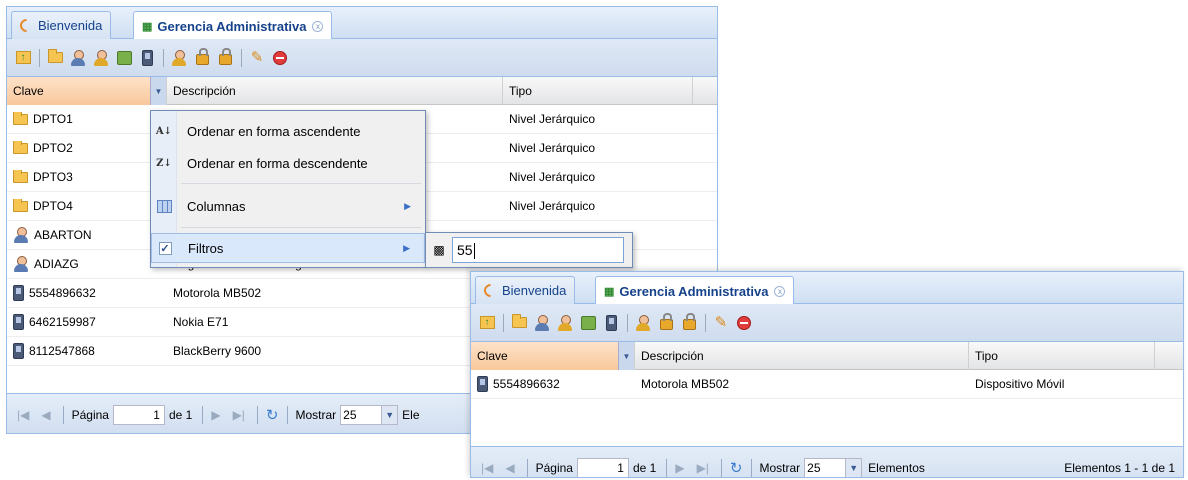 This screenshot has height=480, width=1188. I want to click on column-label: Descripción, so click(672, 356).